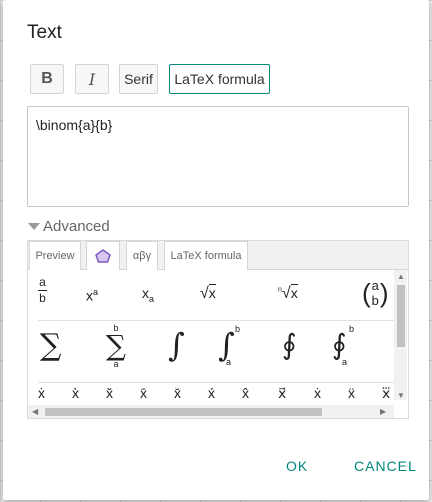 The image size is (432, 502). I want to click on editor-content: \binom{a}{b}, so click(74, 125).